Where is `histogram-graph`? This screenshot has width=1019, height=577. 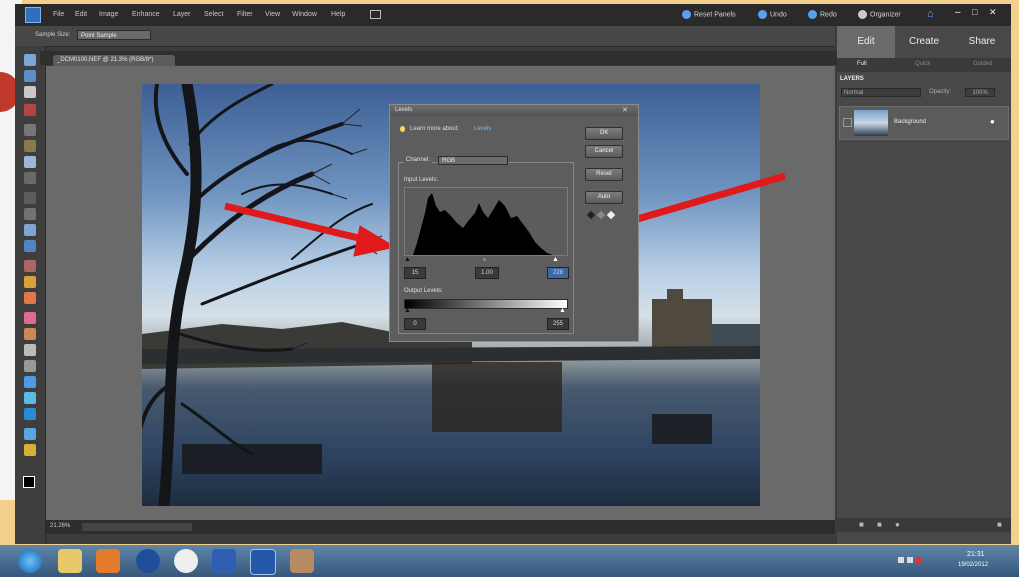
histogram-graph is located at coordinates (486, 224).